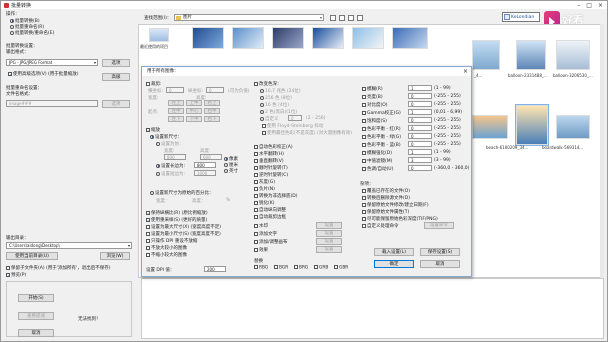 Image resolution: width=608 pixels, height=342 pixels. What do you see at coordinates (381, 145) in the screenshot?
I see `balance-blue-check: 色彩平衡 - 蓝(B)` at bounding box center [381, 145].